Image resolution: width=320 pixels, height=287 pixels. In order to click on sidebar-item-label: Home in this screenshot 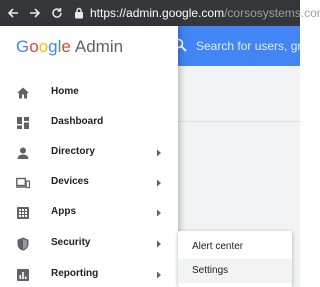, I will do `click(65, 91)`.